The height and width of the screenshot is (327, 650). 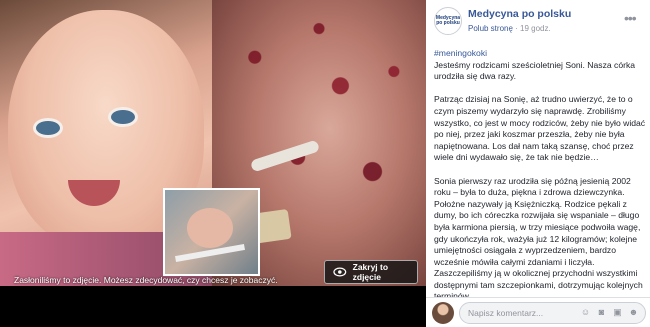 What do you see at coordinates (585, 312) in the screenshot?
I see `emoji-icon: ☺` at bounding box center [585, 312].